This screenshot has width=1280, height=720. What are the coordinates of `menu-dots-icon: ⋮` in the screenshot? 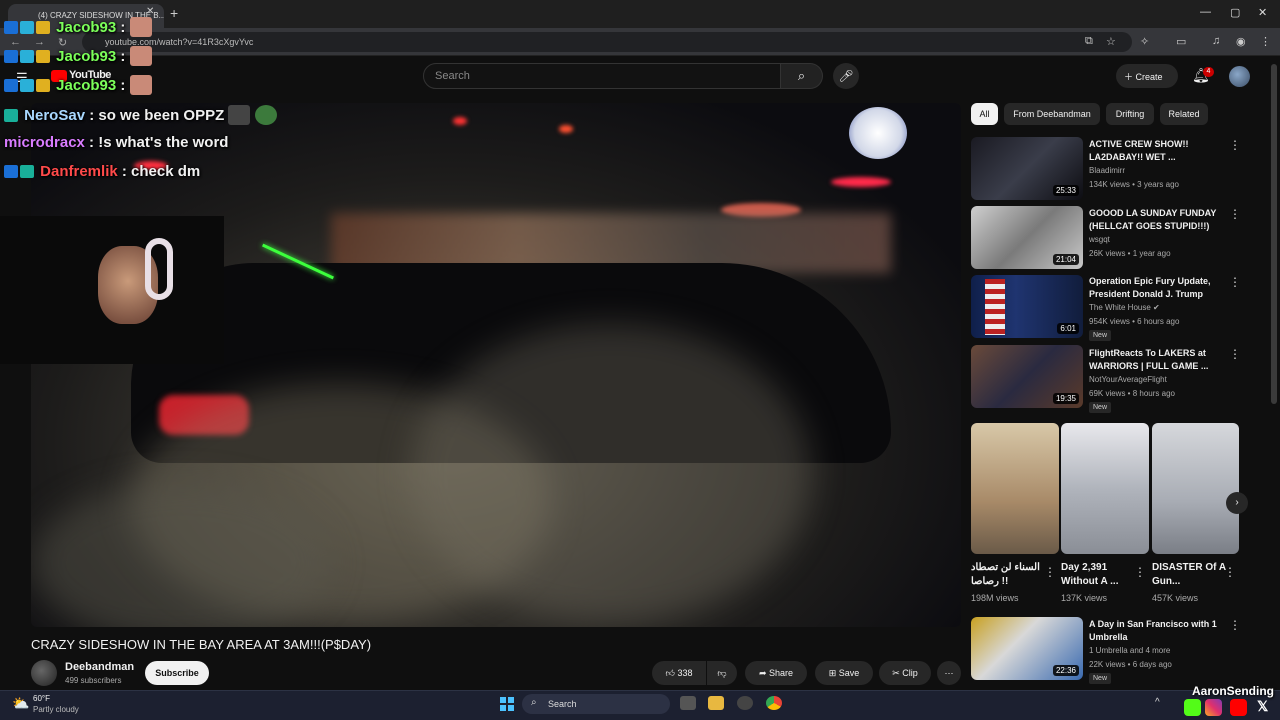 It's located at (1265, 41).